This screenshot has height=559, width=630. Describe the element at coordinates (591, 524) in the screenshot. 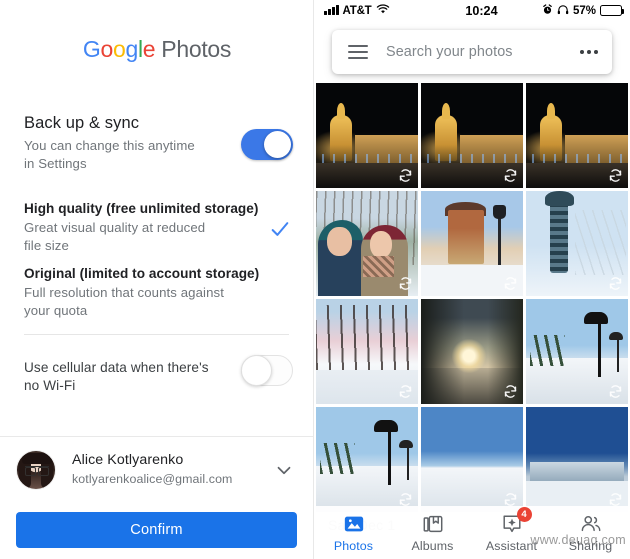

I see `sharing-people-icon` at that location.